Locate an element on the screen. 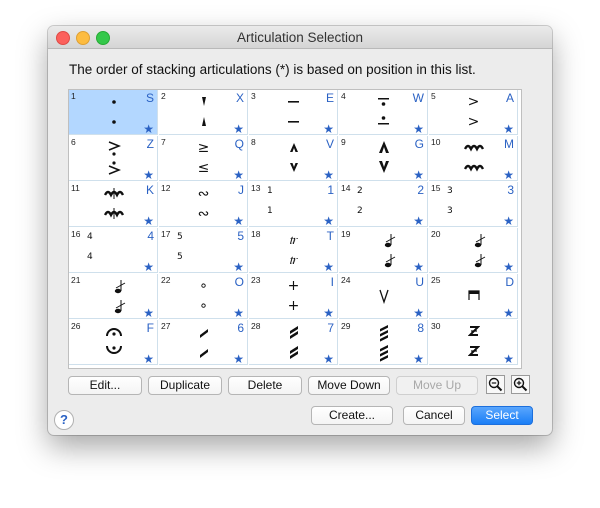  articulation-cell: 28 7 ★ is located at coordinates (293, 342).